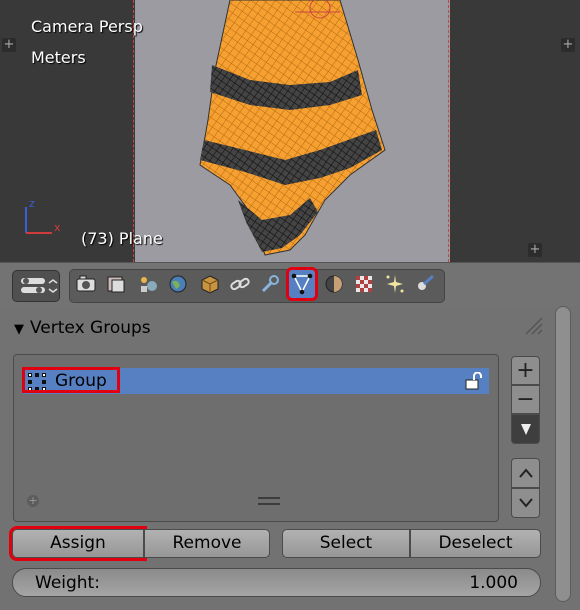 The image size is (580, 610). I want to click on move-down-button, so click(525, 503).